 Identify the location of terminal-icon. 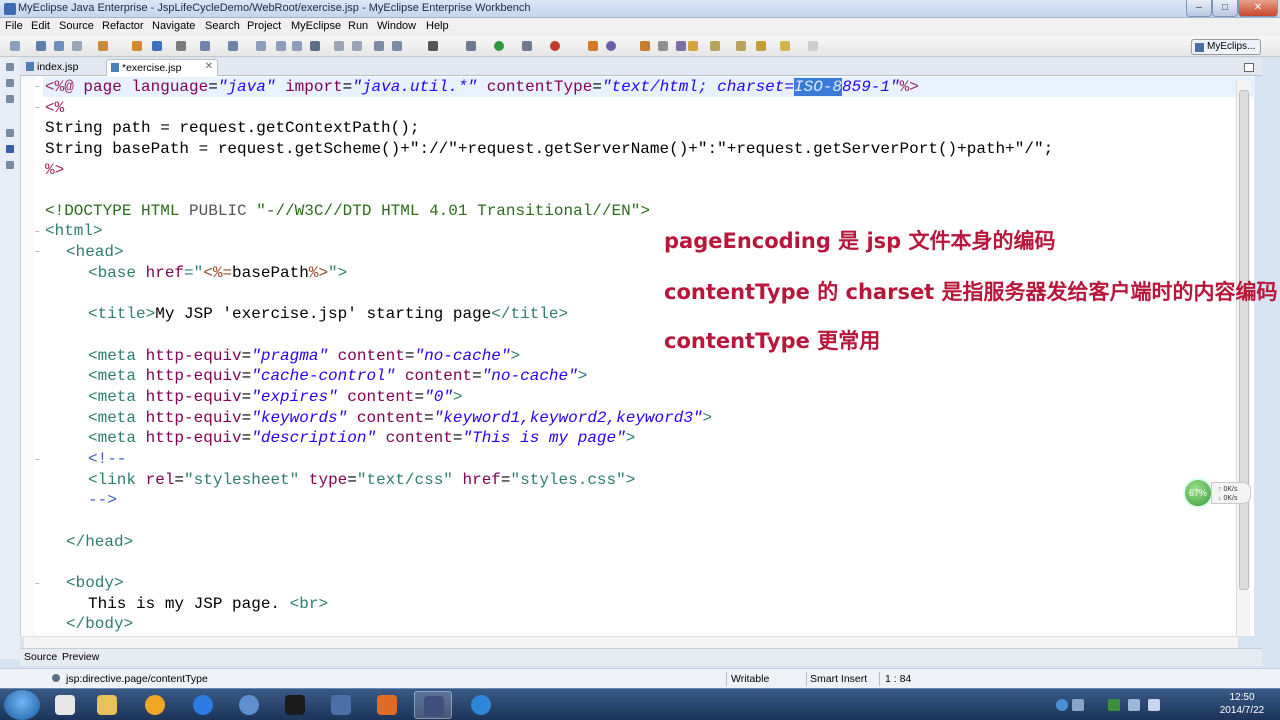
(181, 46).